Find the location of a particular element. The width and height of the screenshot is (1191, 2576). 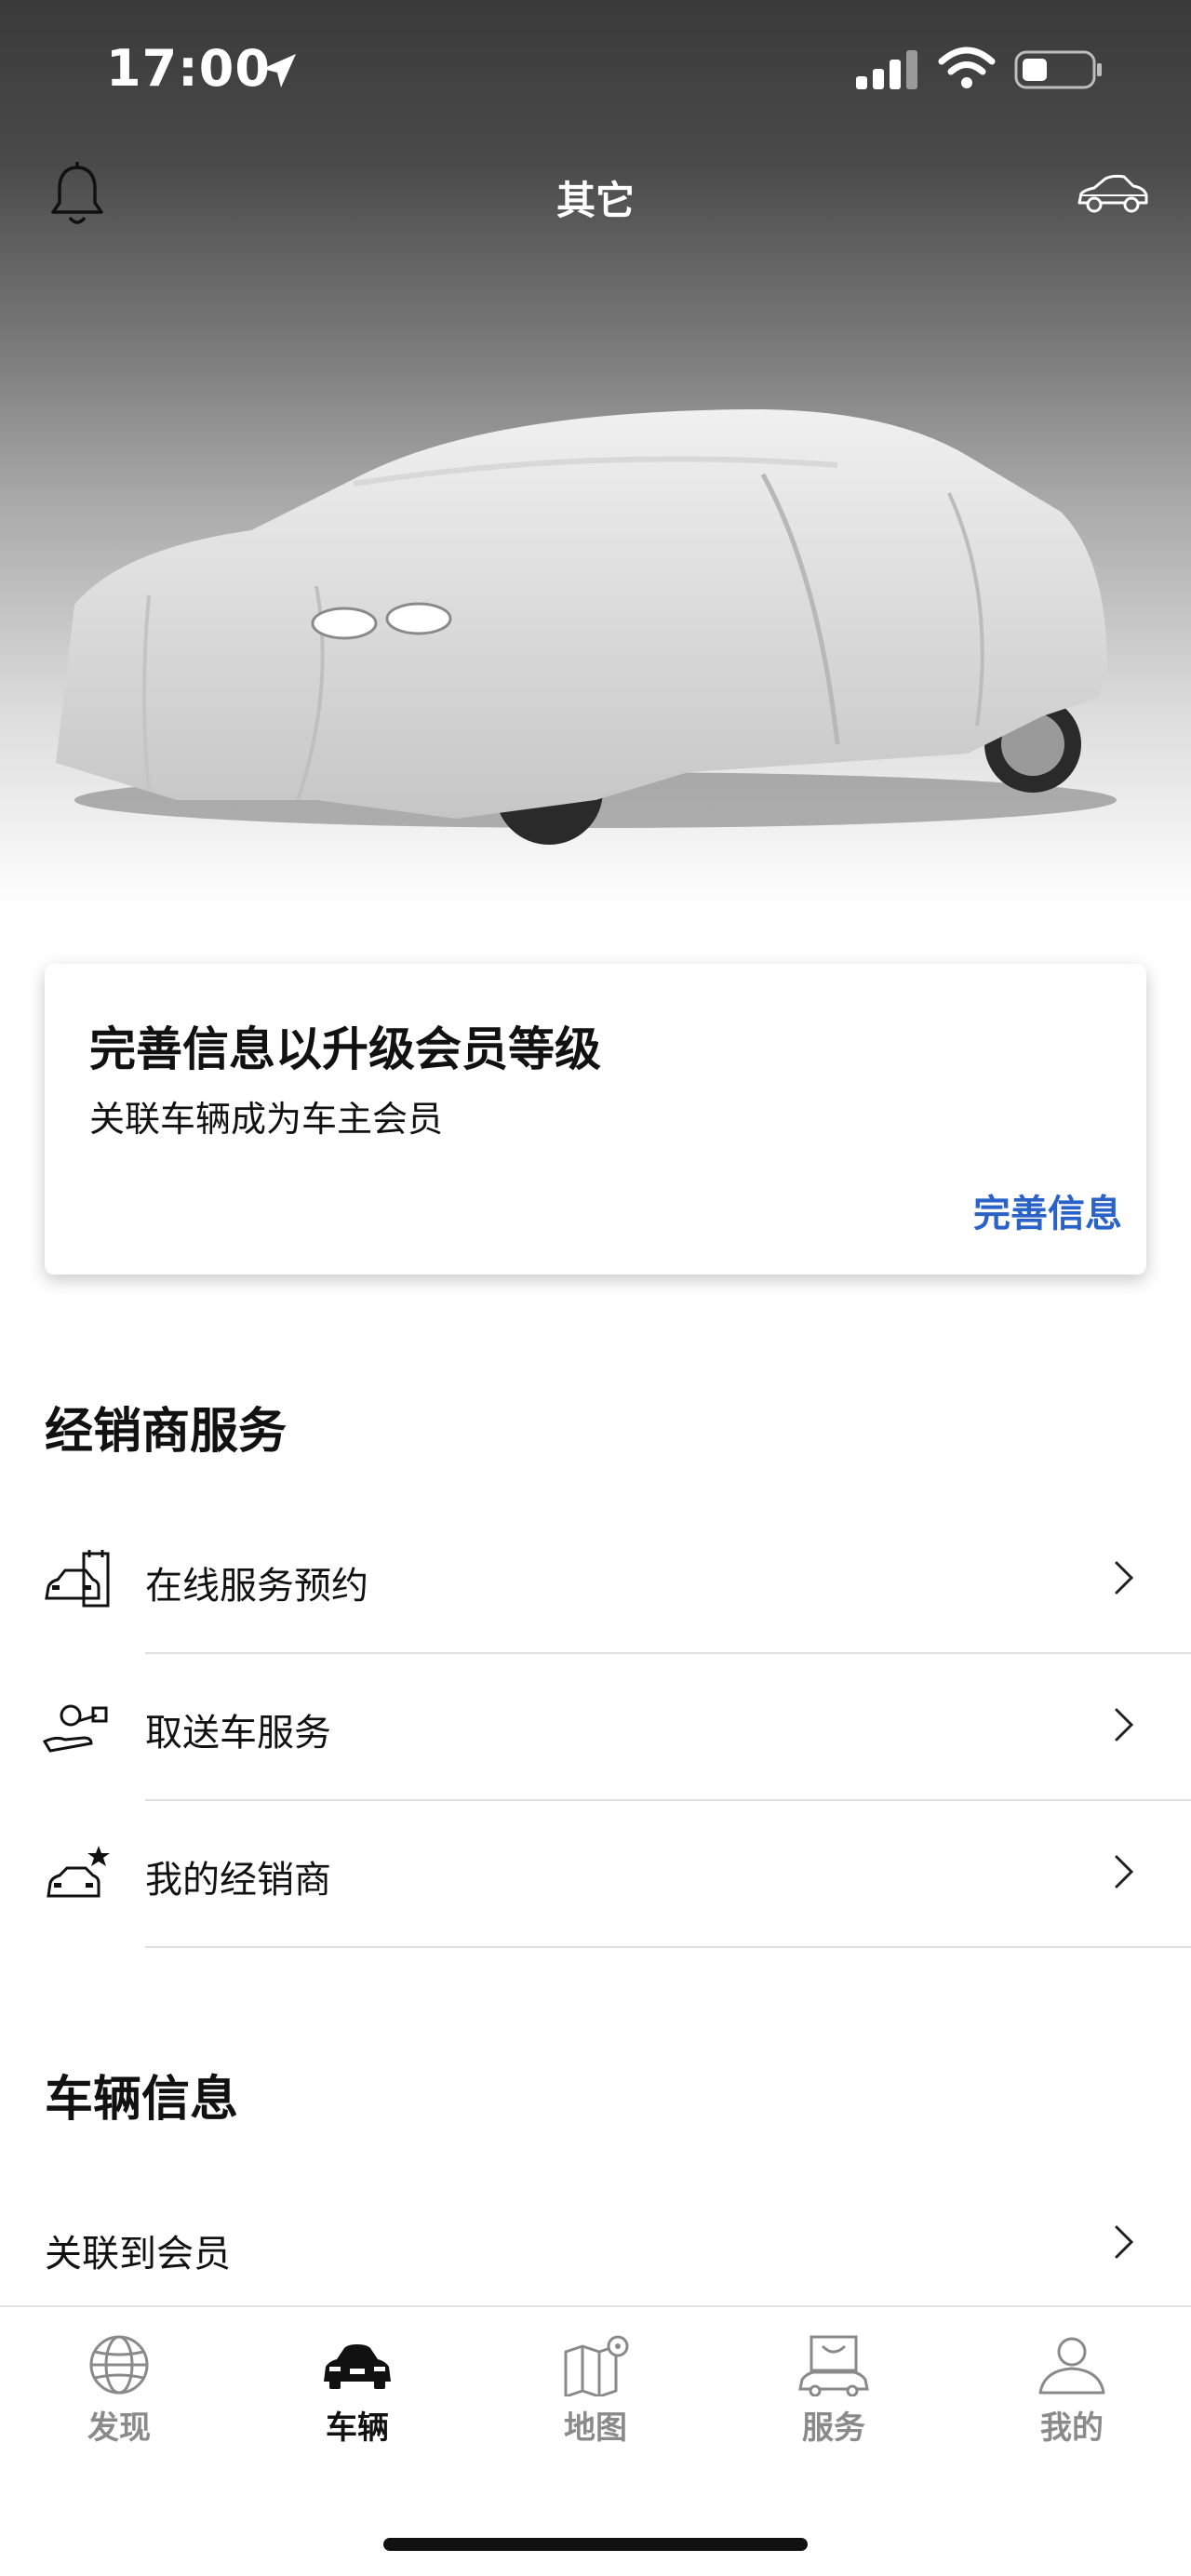

status-time: 17:00 is located at coordinates (188, 68).